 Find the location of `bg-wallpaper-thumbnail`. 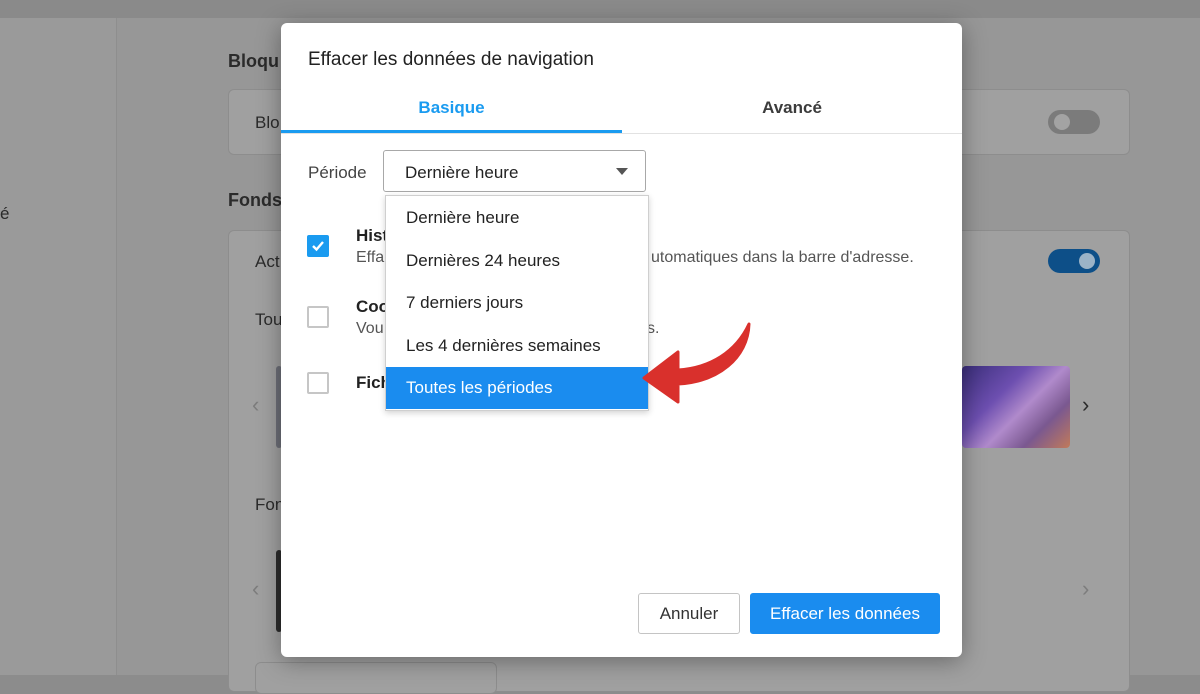

bg-wallpaper-thumbnail is located at coordinates (1016, 407).